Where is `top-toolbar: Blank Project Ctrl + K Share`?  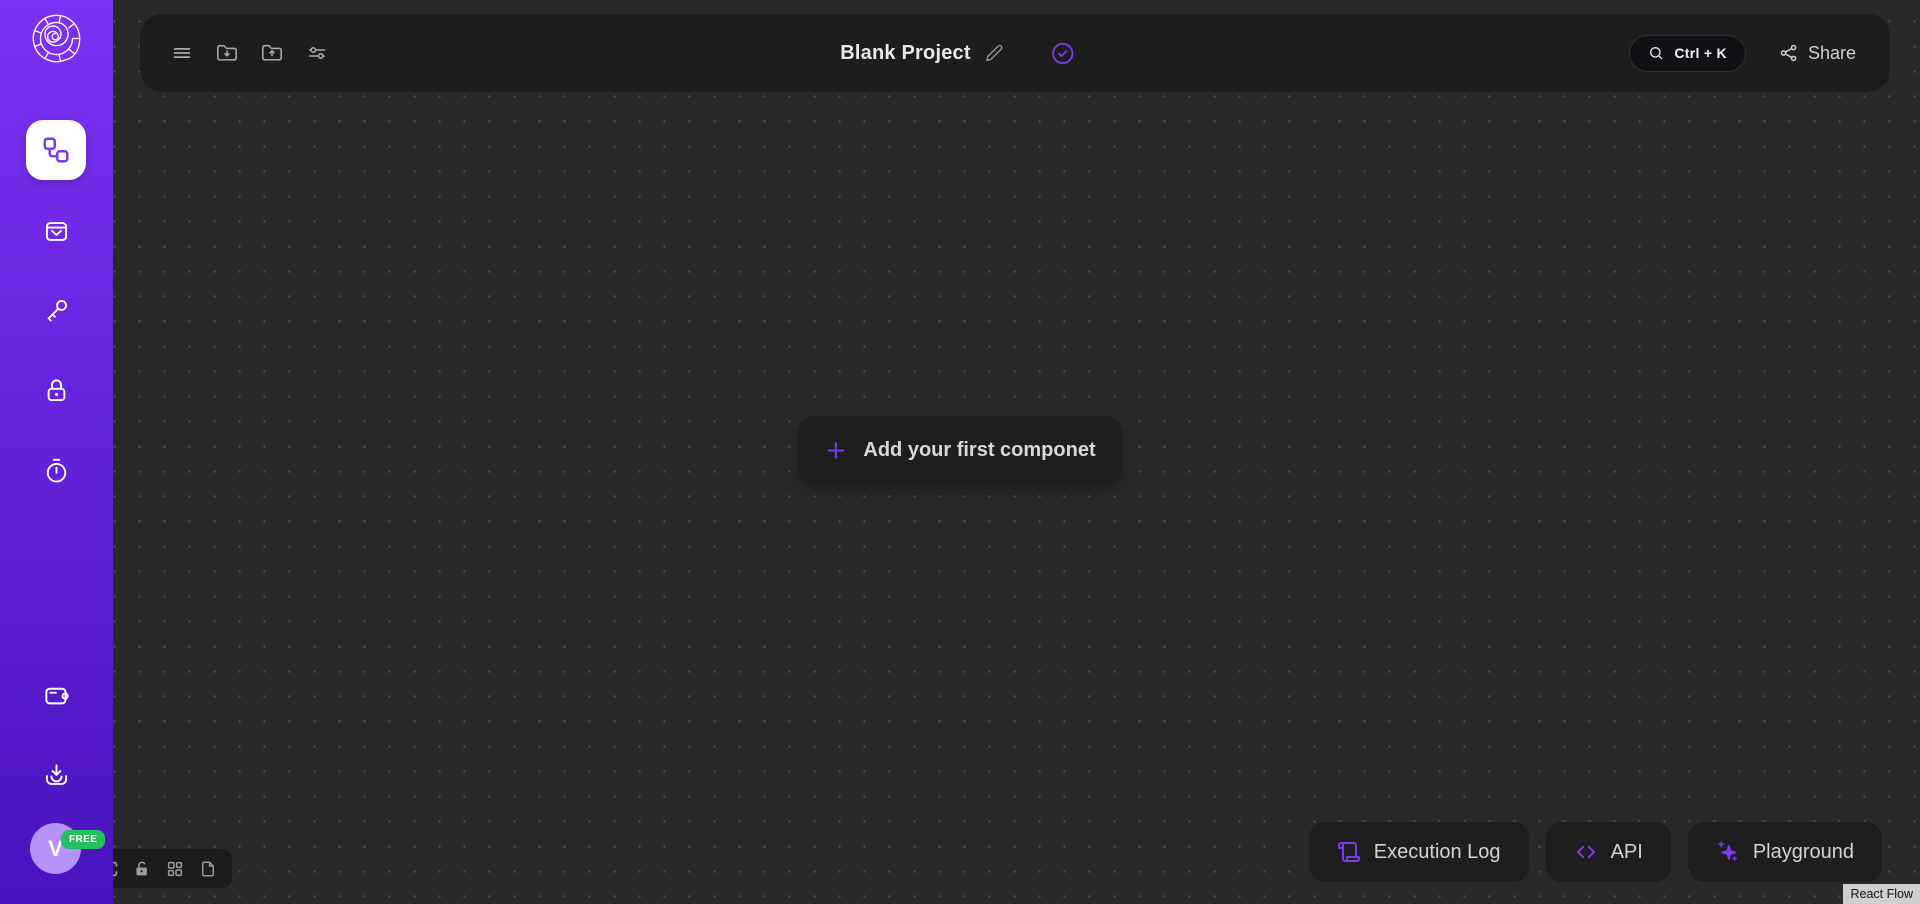 top-toolbar: Blank Project Ctrl + K Share is located at coordinates (1015, 53).